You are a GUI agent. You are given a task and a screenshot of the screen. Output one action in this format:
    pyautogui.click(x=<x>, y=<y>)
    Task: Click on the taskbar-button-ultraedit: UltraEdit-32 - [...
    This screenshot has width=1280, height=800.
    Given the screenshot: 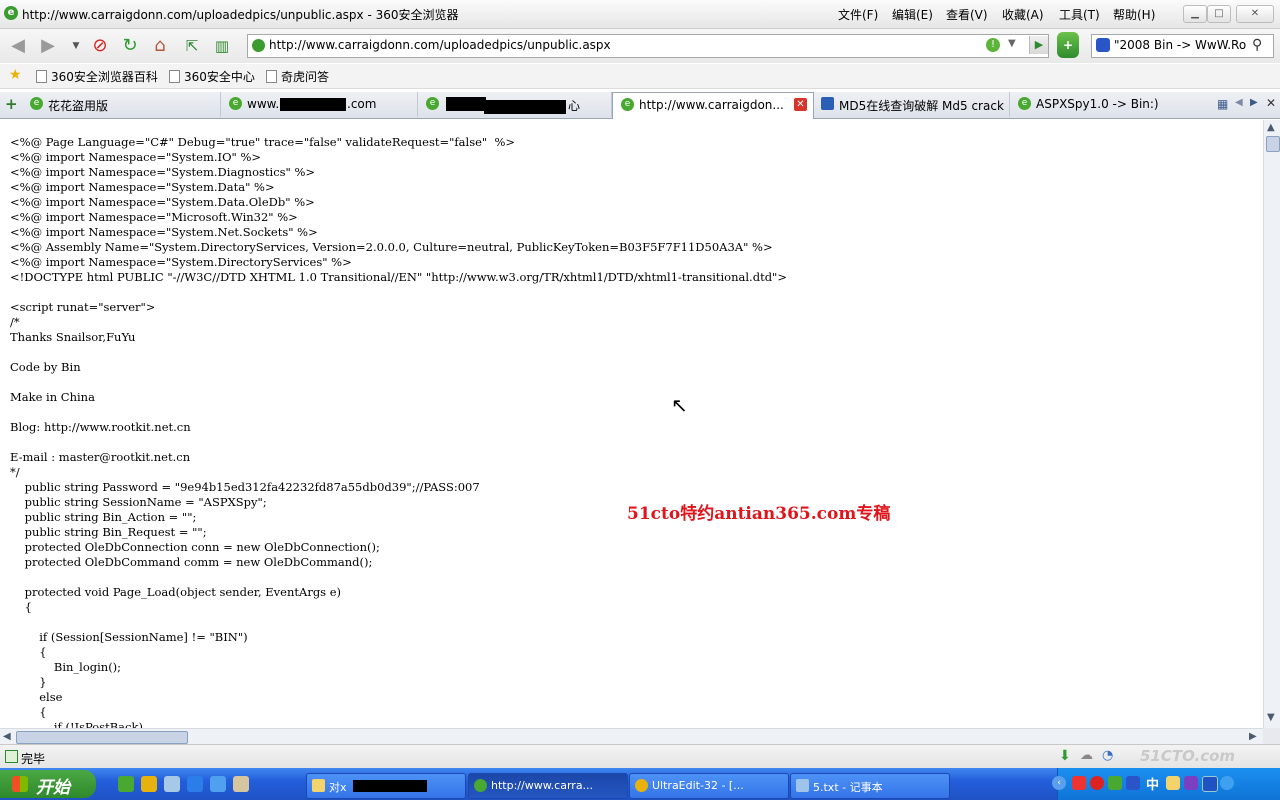 What is the action you would take?
    pyautogui.click(x=709, y=786)
    